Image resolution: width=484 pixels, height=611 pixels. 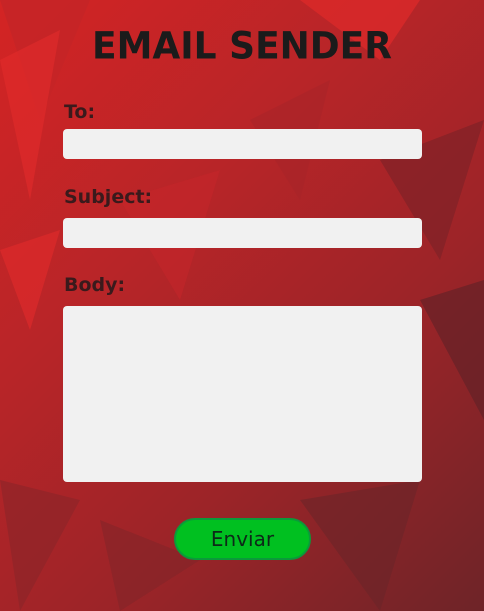 What do you see at coordinates (108, 197) in the screenshot?
I see `subject-label: Subject:` at bounding box center [108, 197].